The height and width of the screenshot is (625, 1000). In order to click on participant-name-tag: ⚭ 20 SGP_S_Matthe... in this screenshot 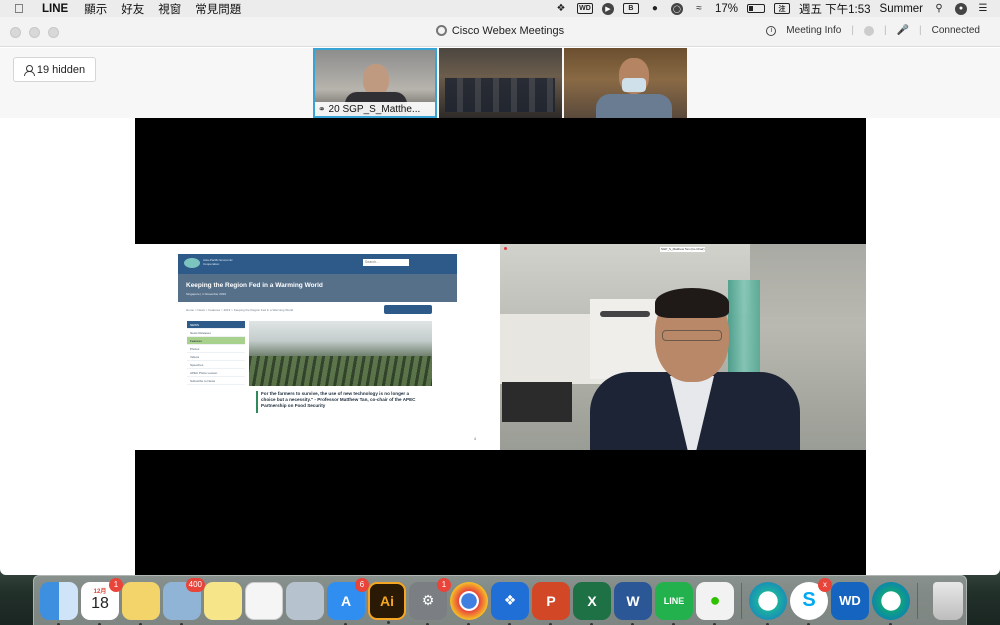, I will do `click(375, 109)`.